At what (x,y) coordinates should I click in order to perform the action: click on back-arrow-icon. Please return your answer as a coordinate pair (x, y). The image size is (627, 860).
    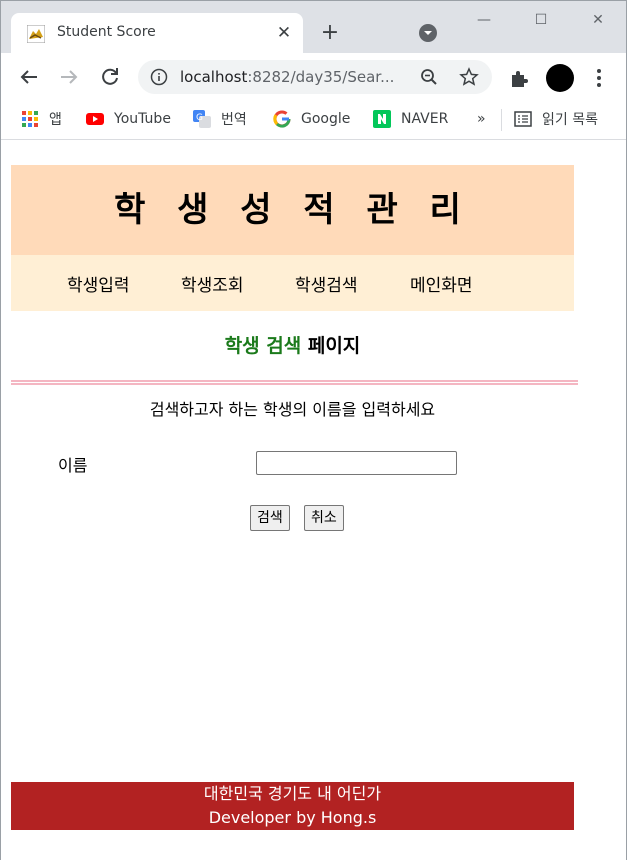
    Looking at the image, I should click on (29, 77).